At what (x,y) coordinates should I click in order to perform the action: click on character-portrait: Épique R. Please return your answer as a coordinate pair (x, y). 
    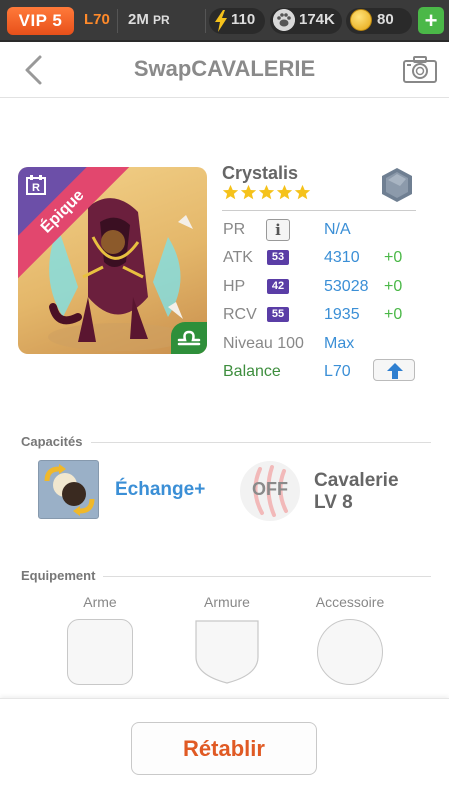
    Looking at the image, I should click on (112, 260).